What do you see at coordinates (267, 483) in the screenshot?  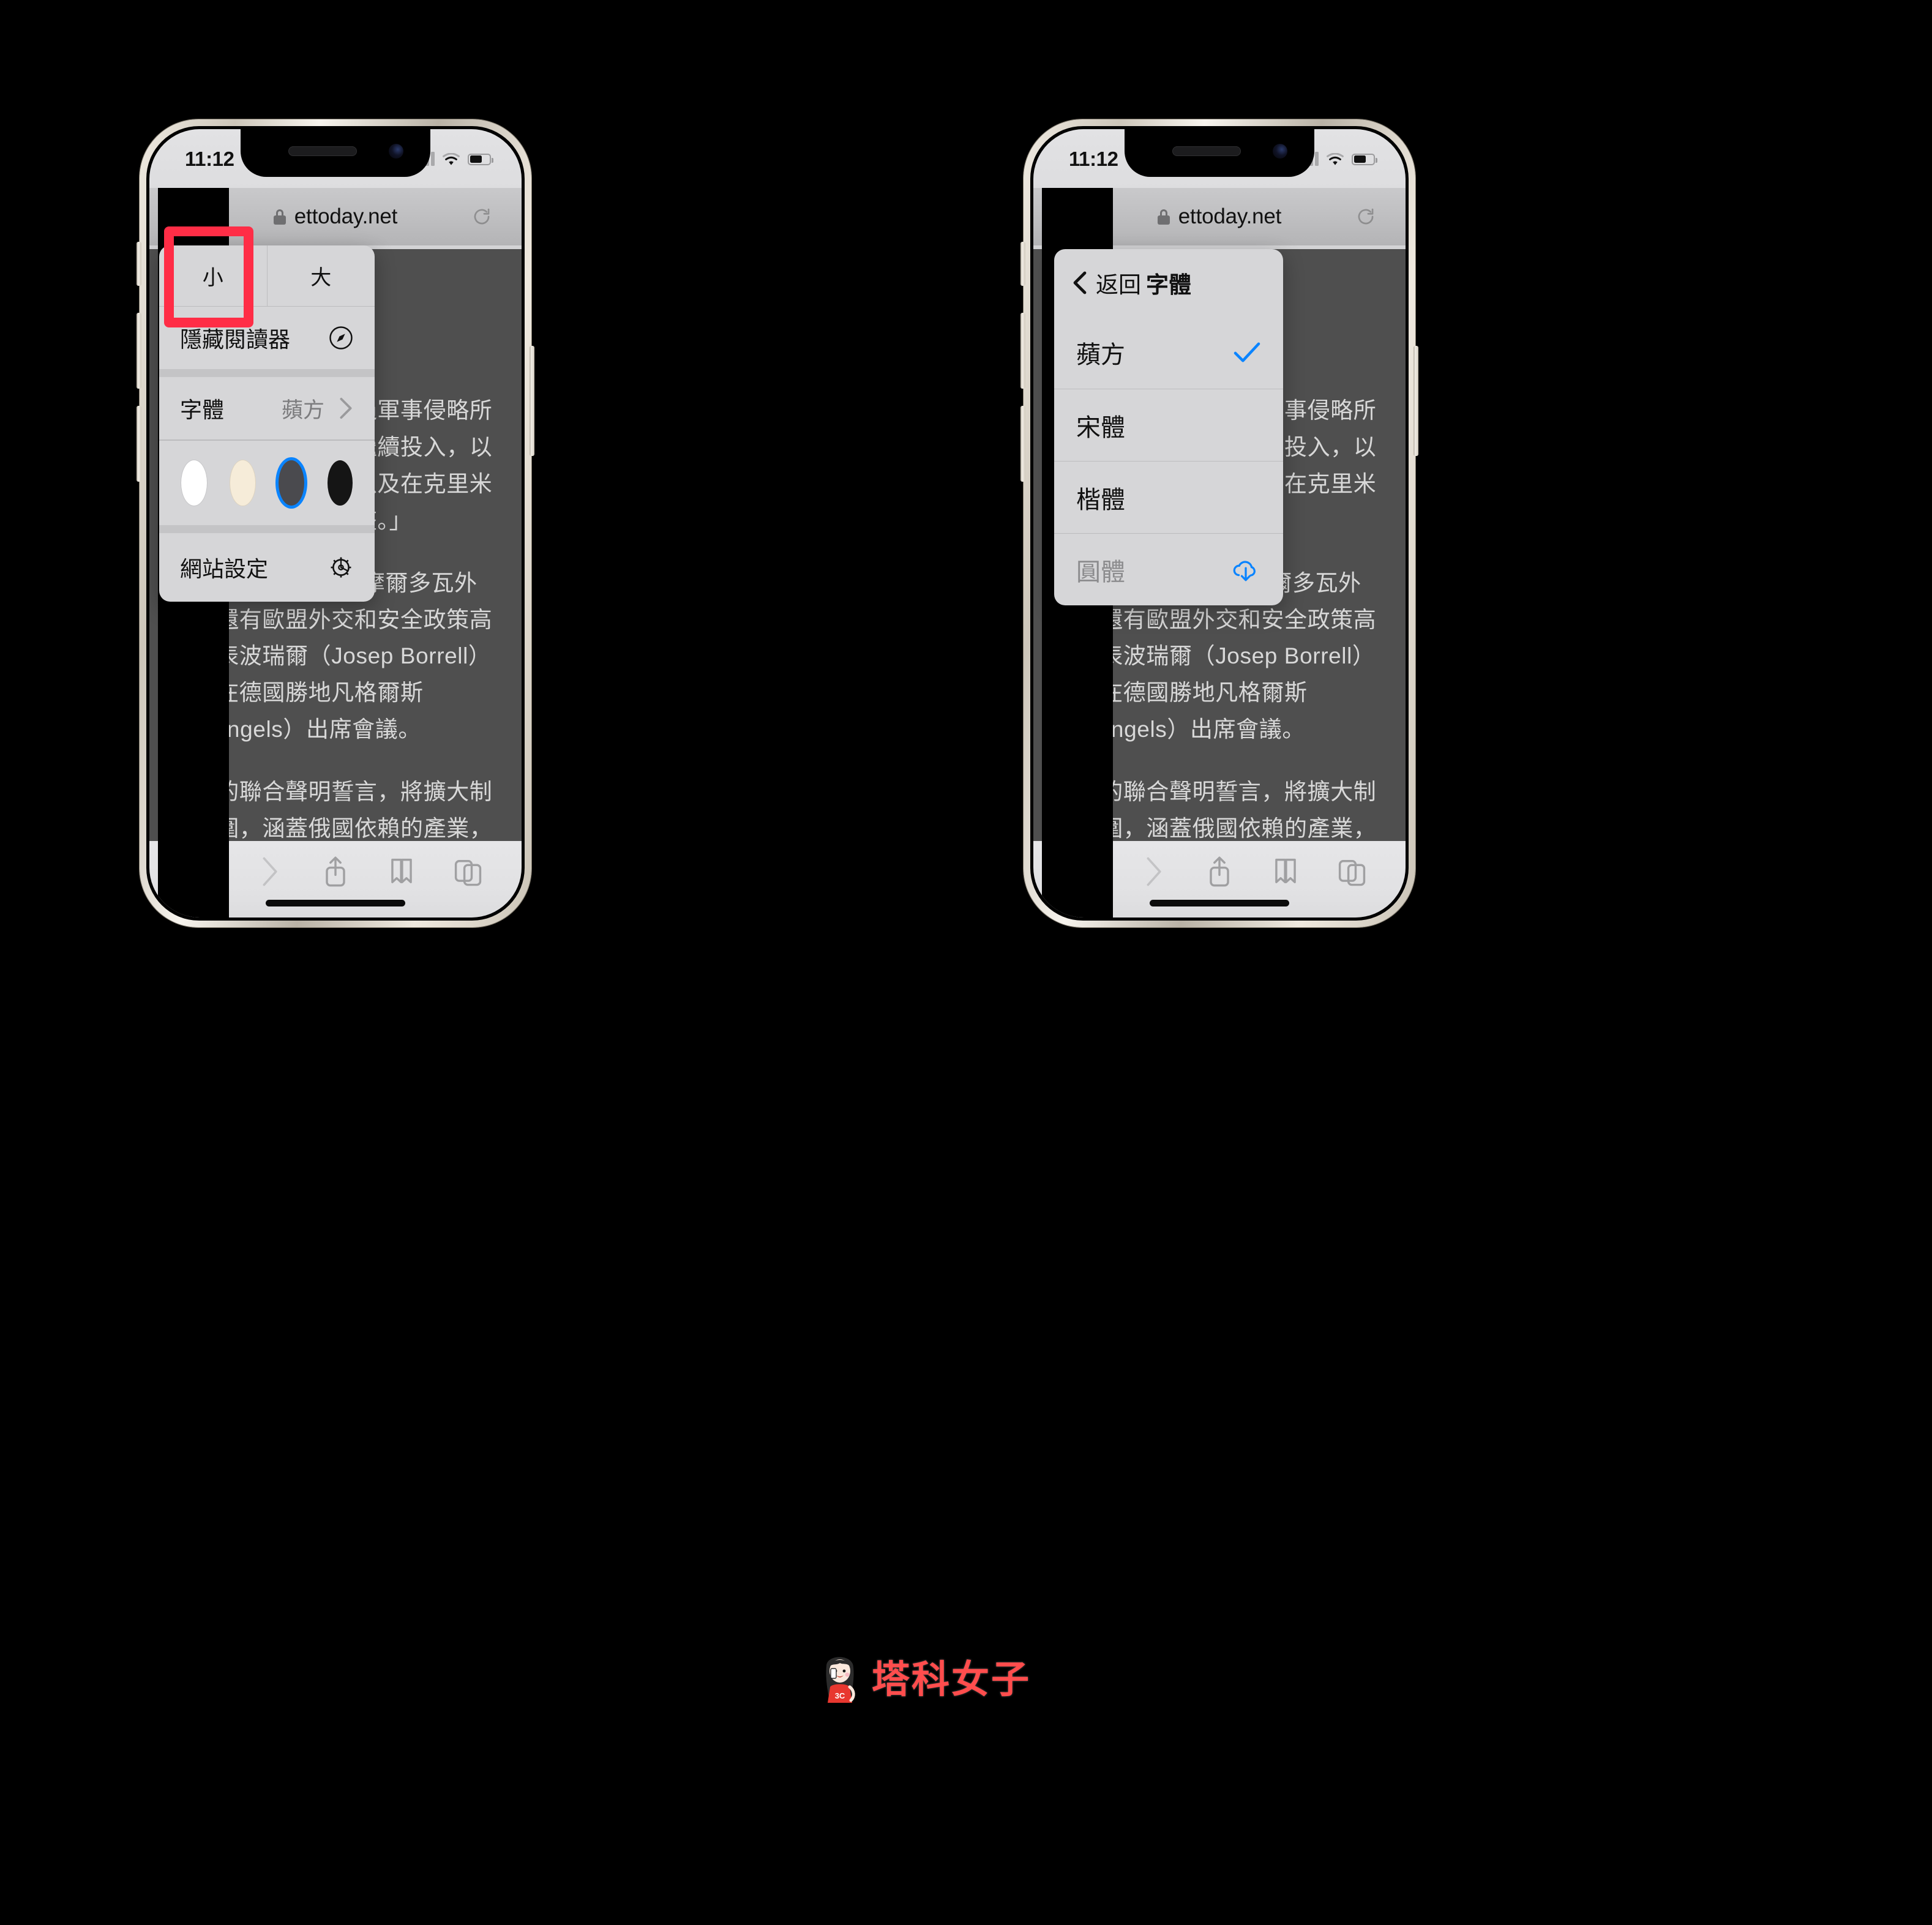 I see `reader-theme-row` at bounding box center [267, 483].